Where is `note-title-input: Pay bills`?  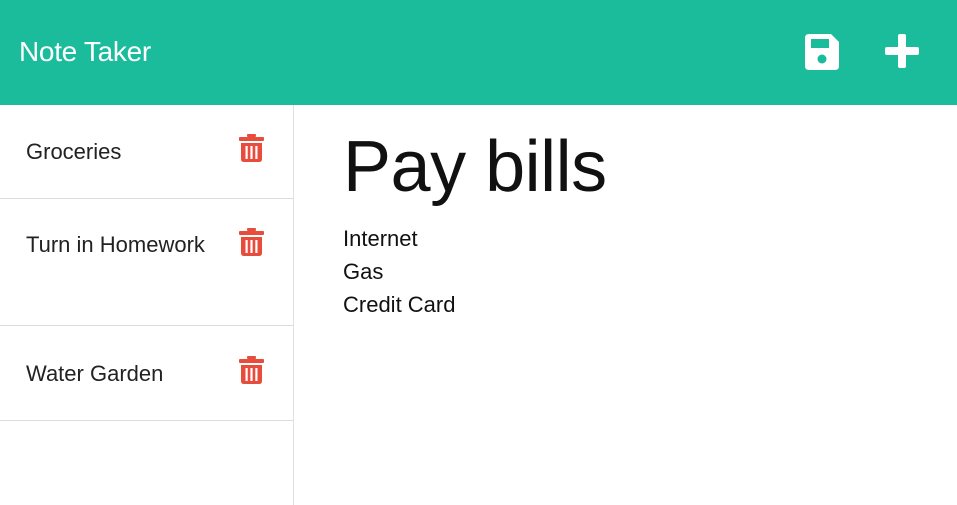 note-title-input: Pay bills is located at coordinates (475, 167).